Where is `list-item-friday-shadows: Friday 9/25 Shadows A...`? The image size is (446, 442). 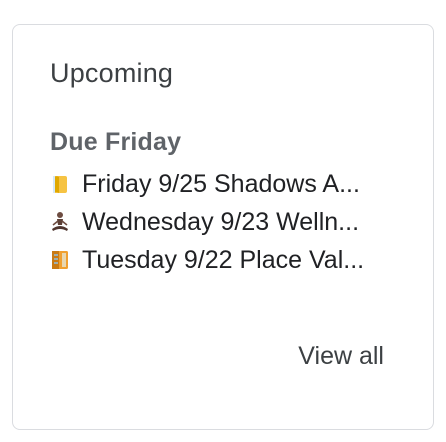 list-item-friday-shadows: Friday 9/25 Shadows A... is located at coordinates (224, 184).